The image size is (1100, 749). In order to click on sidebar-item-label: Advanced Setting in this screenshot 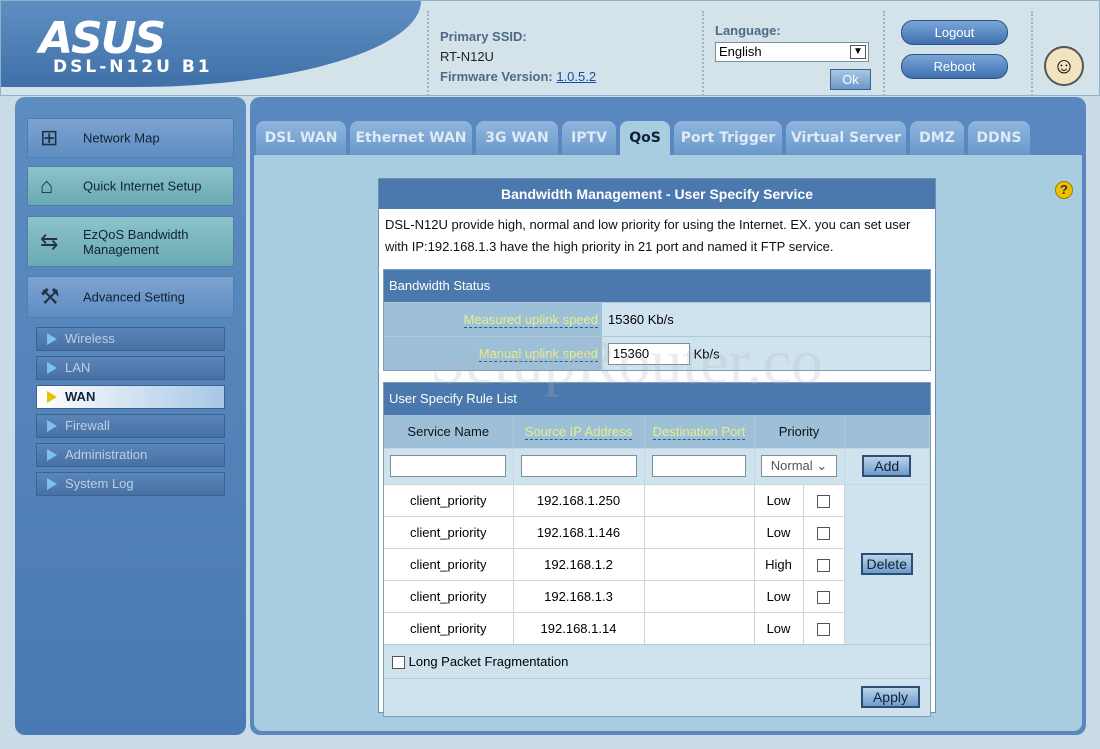, I will do `click(134, 297)`.